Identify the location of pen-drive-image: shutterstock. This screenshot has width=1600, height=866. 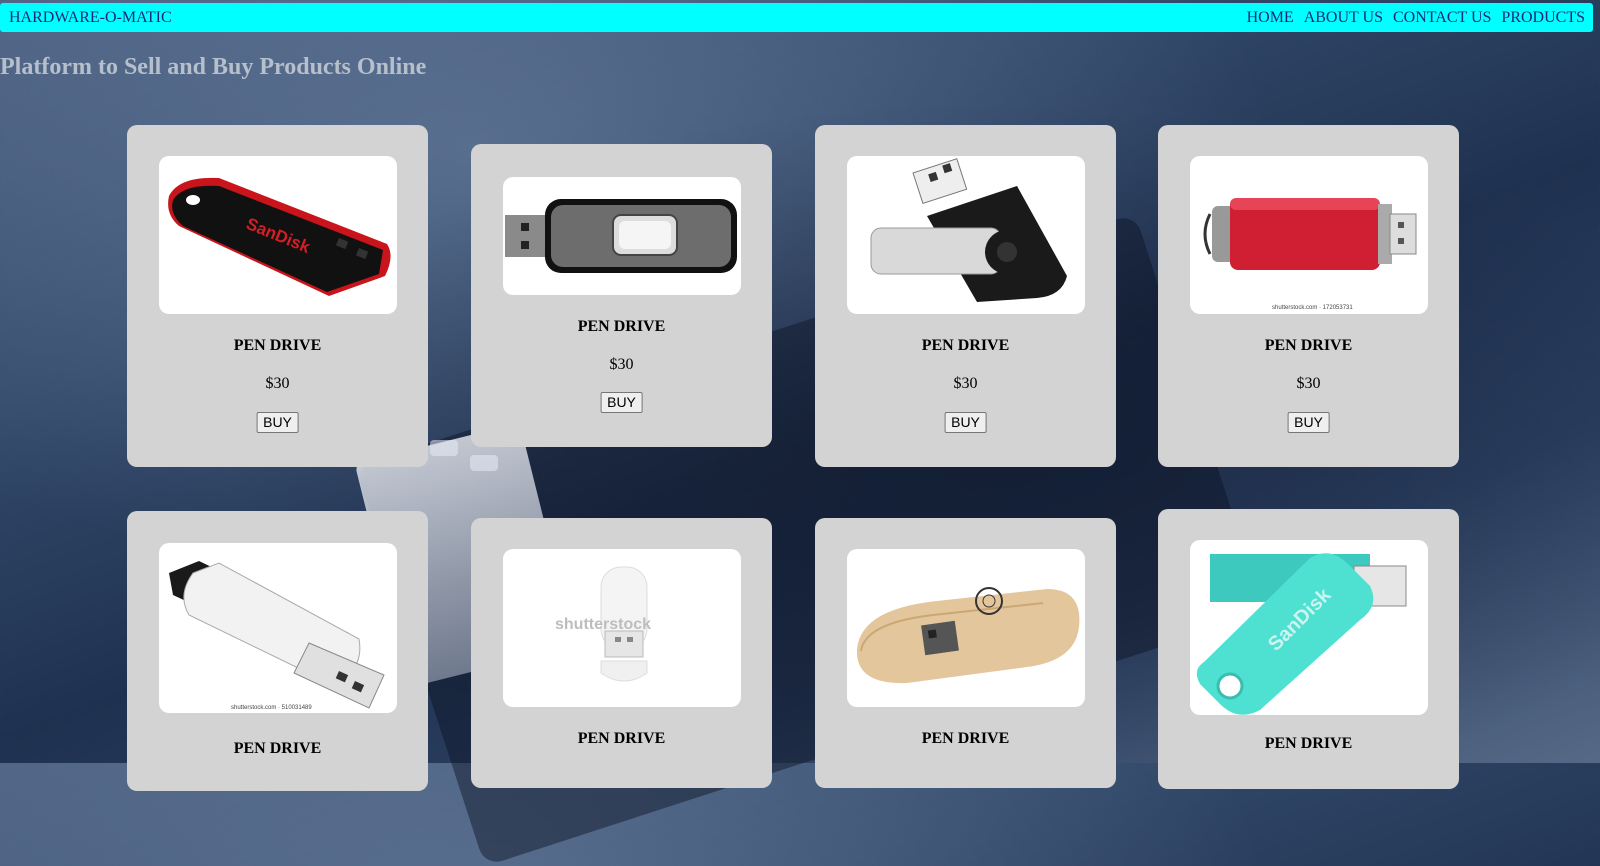
(603, 624).